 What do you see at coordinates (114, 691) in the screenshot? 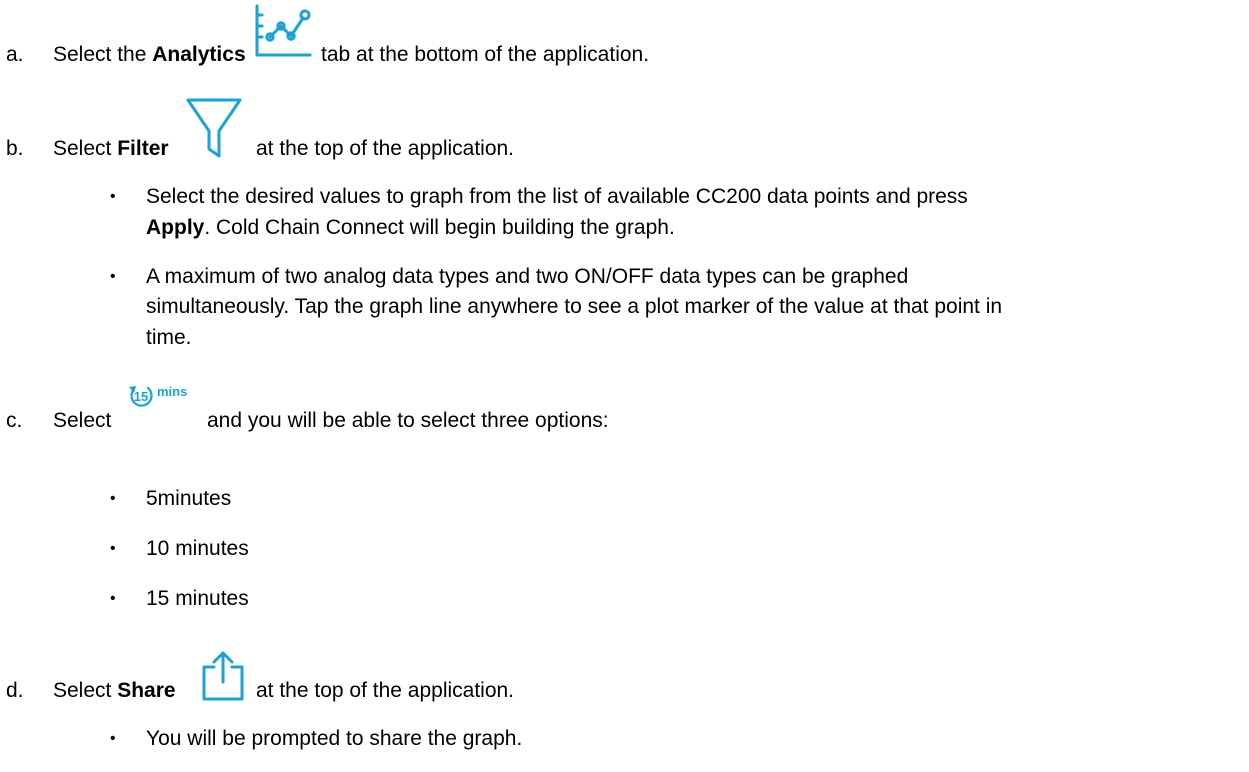
I see `step-d-text: Select Share` at bounding box center [114, 691].